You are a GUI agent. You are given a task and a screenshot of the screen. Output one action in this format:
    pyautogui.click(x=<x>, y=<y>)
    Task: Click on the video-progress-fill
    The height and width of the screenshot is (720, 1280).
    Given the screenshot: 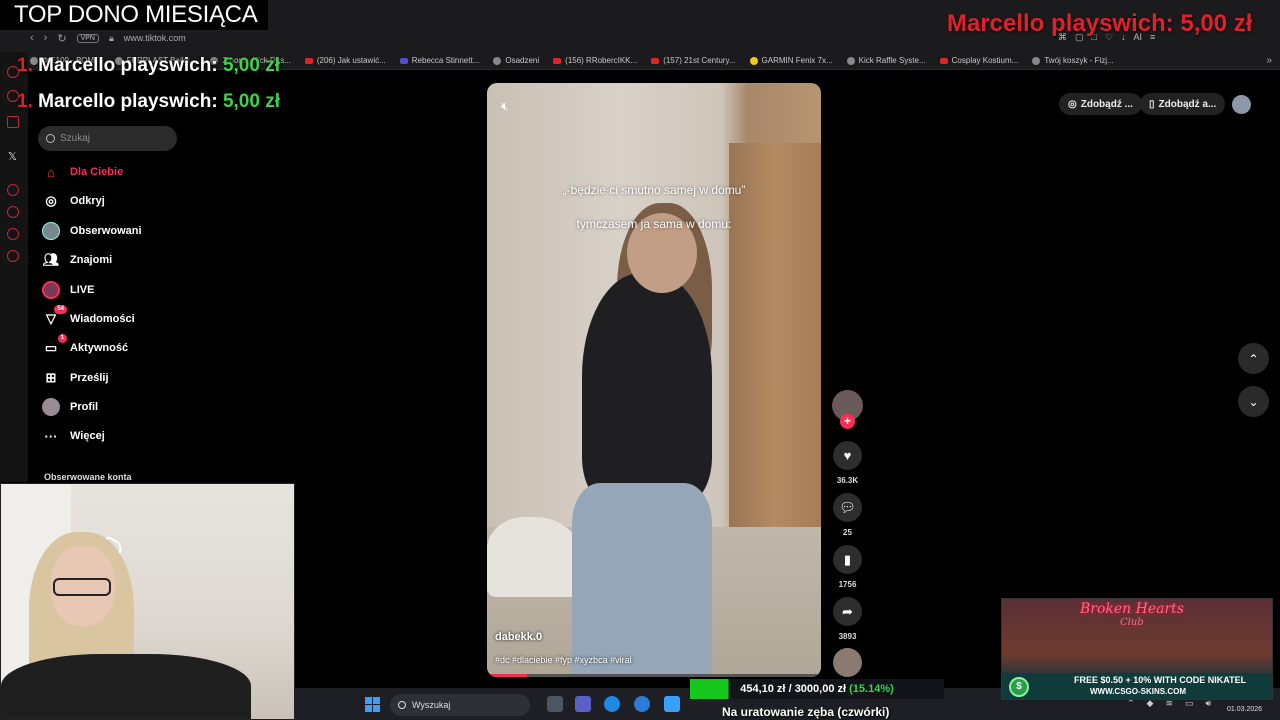 What is the action you would take?
    pyautogui.click(x=507, y=675)
    